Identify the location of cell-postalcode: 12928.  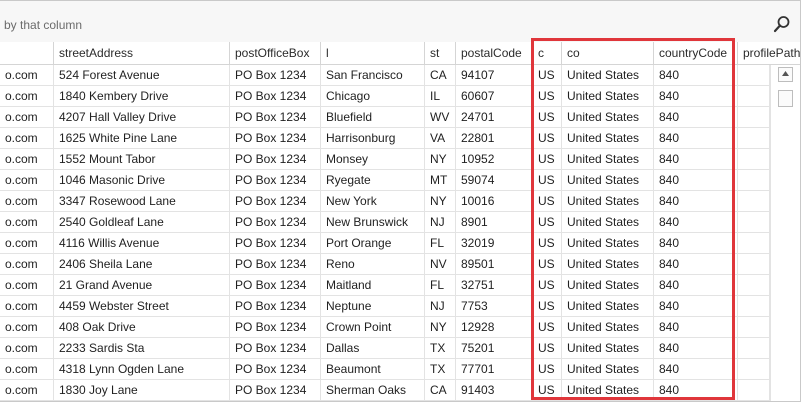
(494, 327).